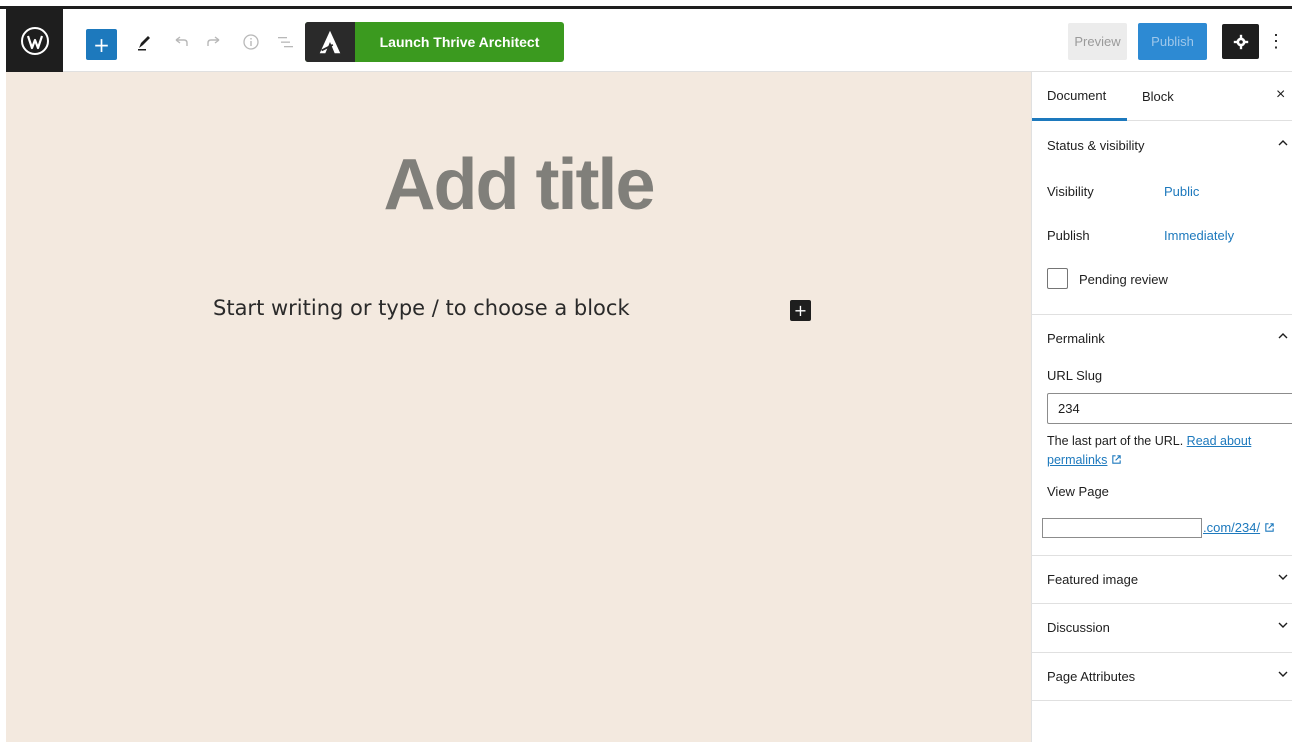  I want to click on visibility-label: Visibility, so click(1070, 191).